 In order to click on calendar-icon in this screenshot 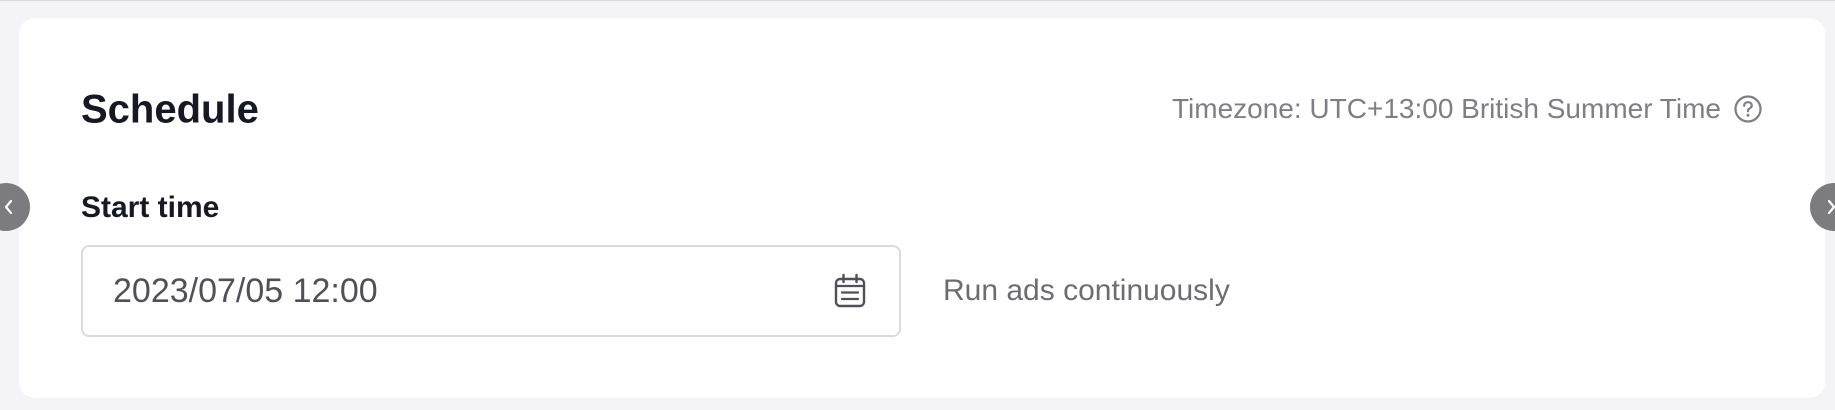, I will do `click(850, 291)`.